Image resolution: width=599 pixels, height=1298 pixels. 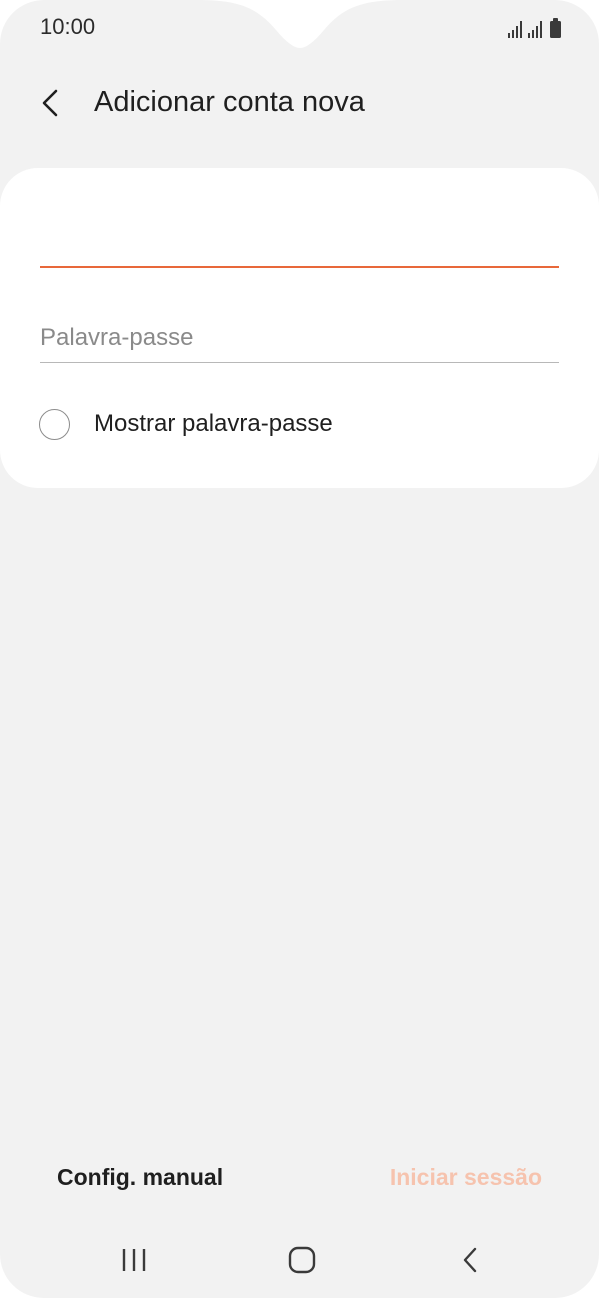 I want to click on home-icon, so click(x=302, y=1260).